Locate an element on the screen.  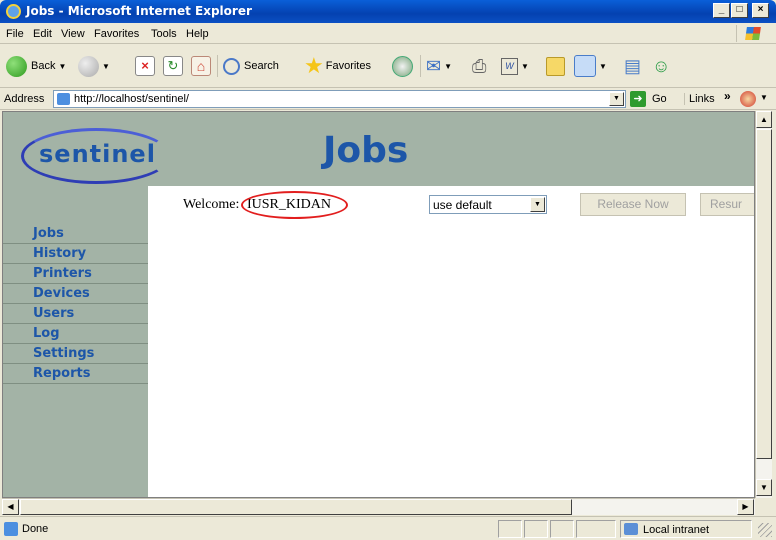
print-button: ⎙ is located at coordinates (479, 66).